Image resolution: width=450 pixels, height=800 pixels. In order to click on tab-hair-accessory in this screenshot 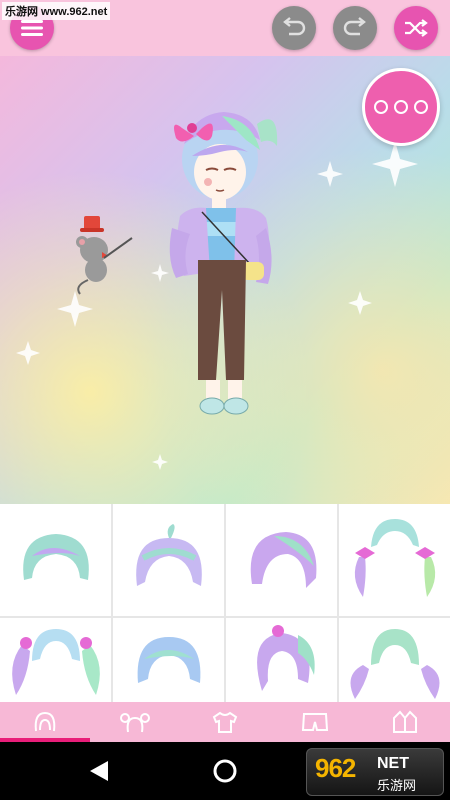, I will do `click(135, 722)`.